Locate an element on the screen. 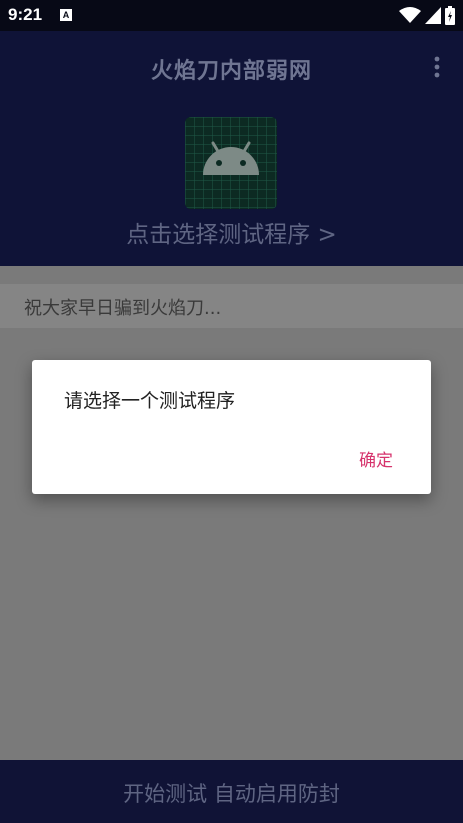  more-vert-icon is located at coordinates (437, 67).